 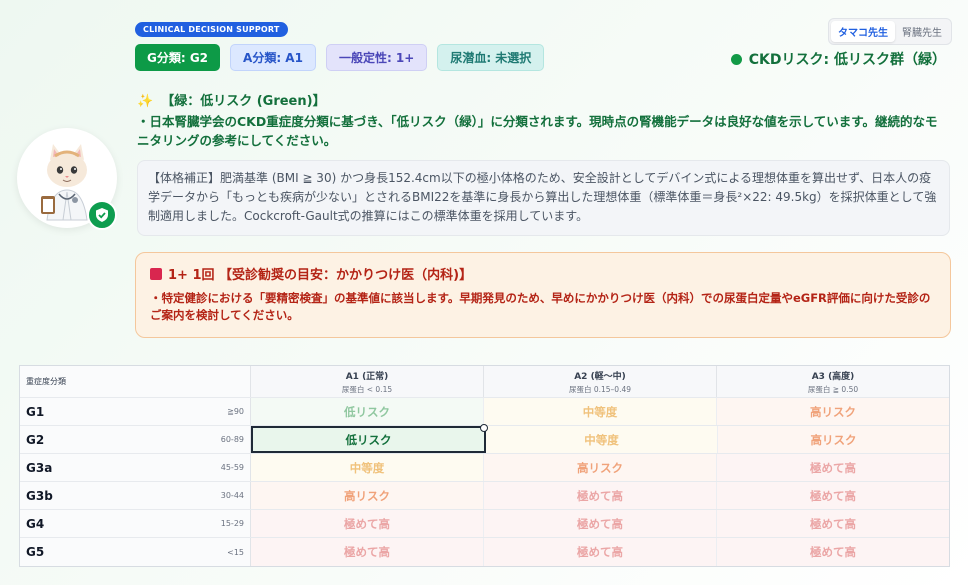 I want to click on row-label: G4, so click(x=35, y=523).